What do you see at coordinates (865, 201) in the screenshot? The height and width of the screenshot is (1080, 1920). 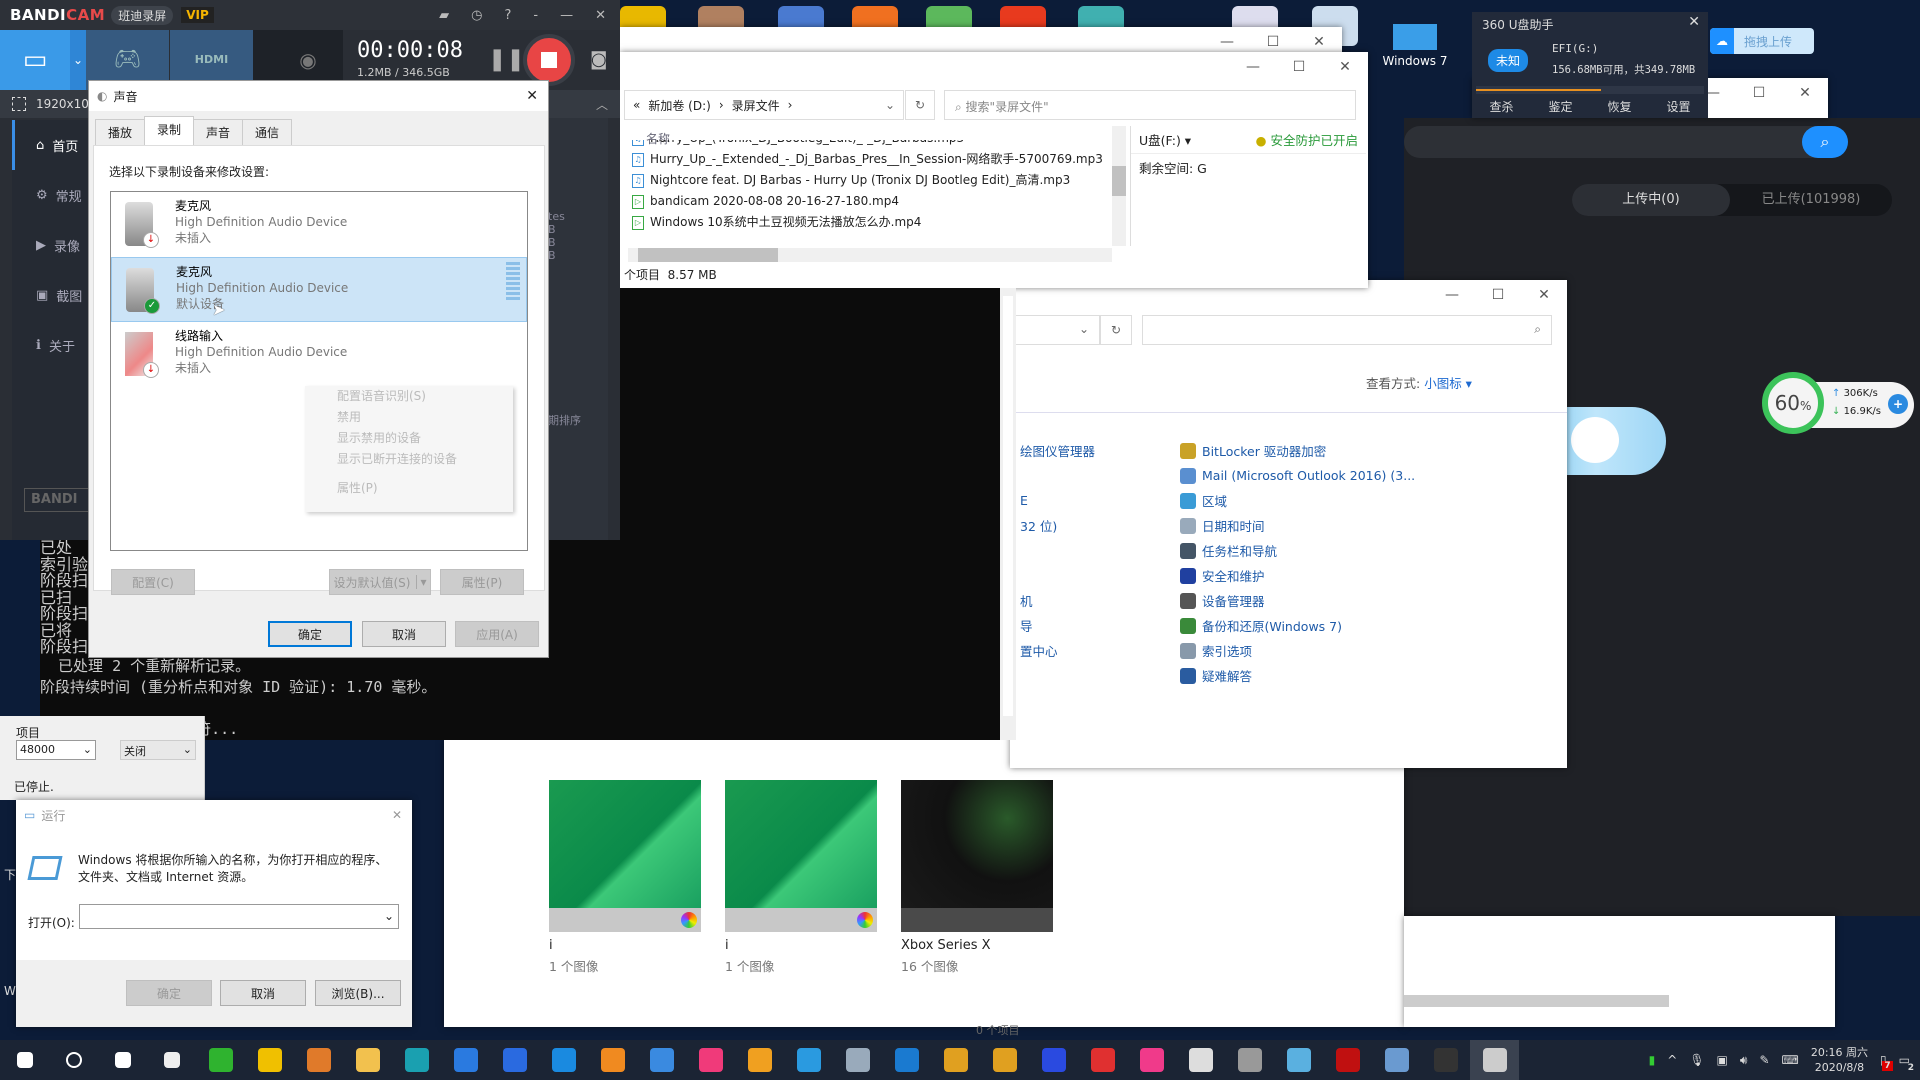 I see `file-row: ▷ bandicam 2020-08-08 20-16-27-180.mp4` at bounding box center [865, 201].